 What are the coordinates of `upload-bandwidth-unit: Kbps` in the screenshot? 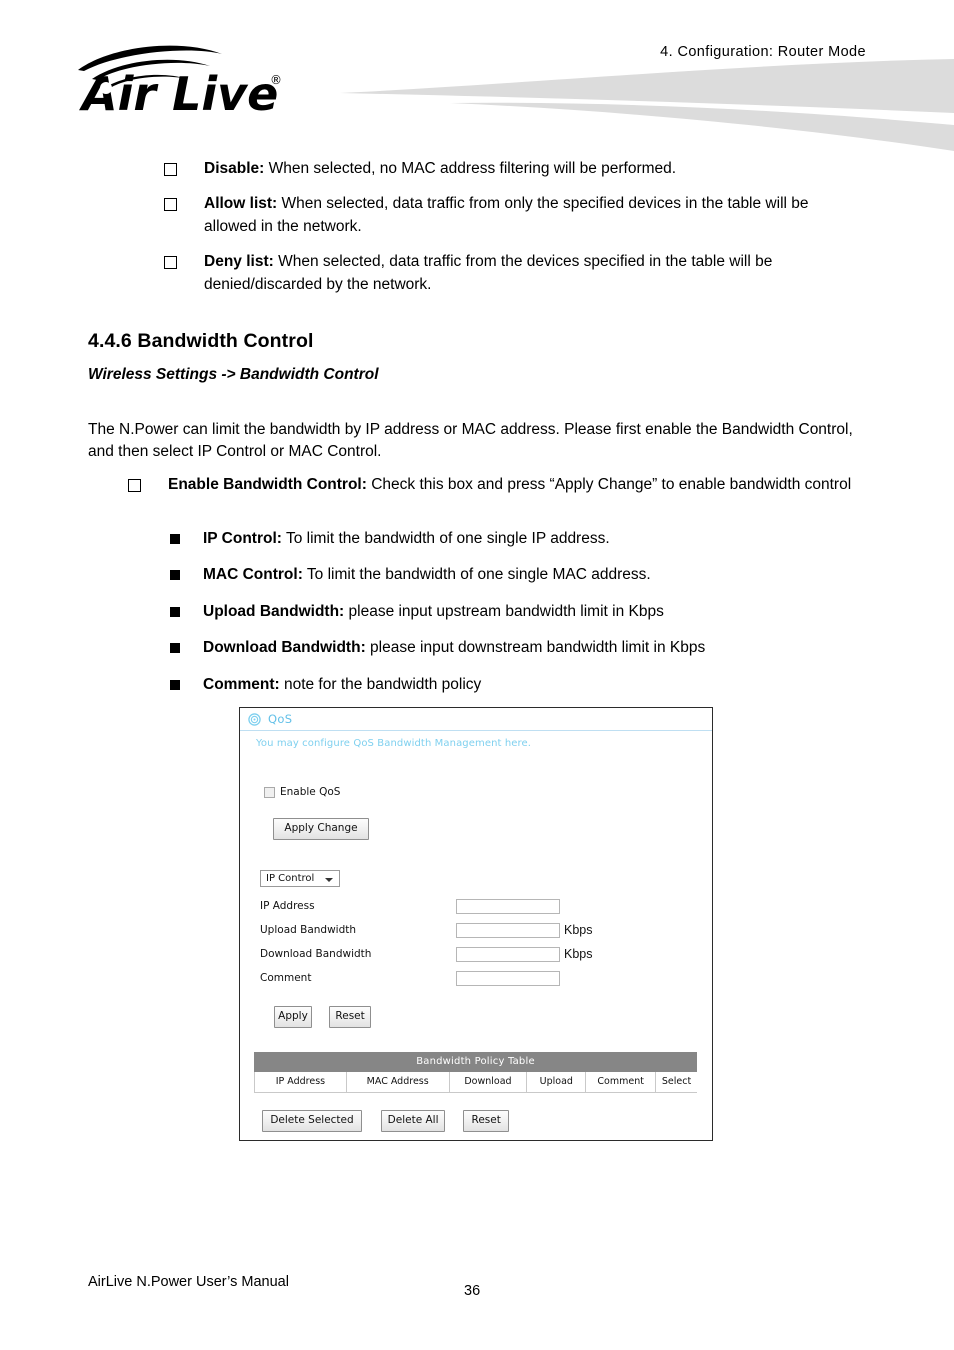 It's located at (578, 930).